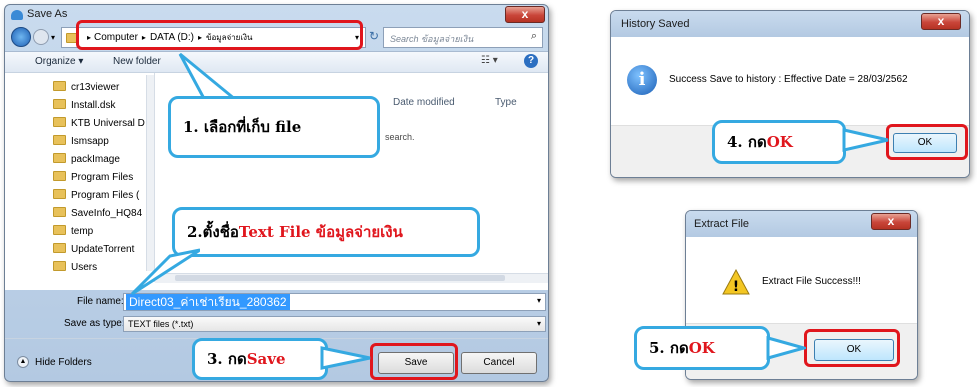 The width and height of the screenshot is (977, 387). What do you see at coordinates (17, 15) in the screenshot?
I see `app-icon` at bounding box center [17, 15].